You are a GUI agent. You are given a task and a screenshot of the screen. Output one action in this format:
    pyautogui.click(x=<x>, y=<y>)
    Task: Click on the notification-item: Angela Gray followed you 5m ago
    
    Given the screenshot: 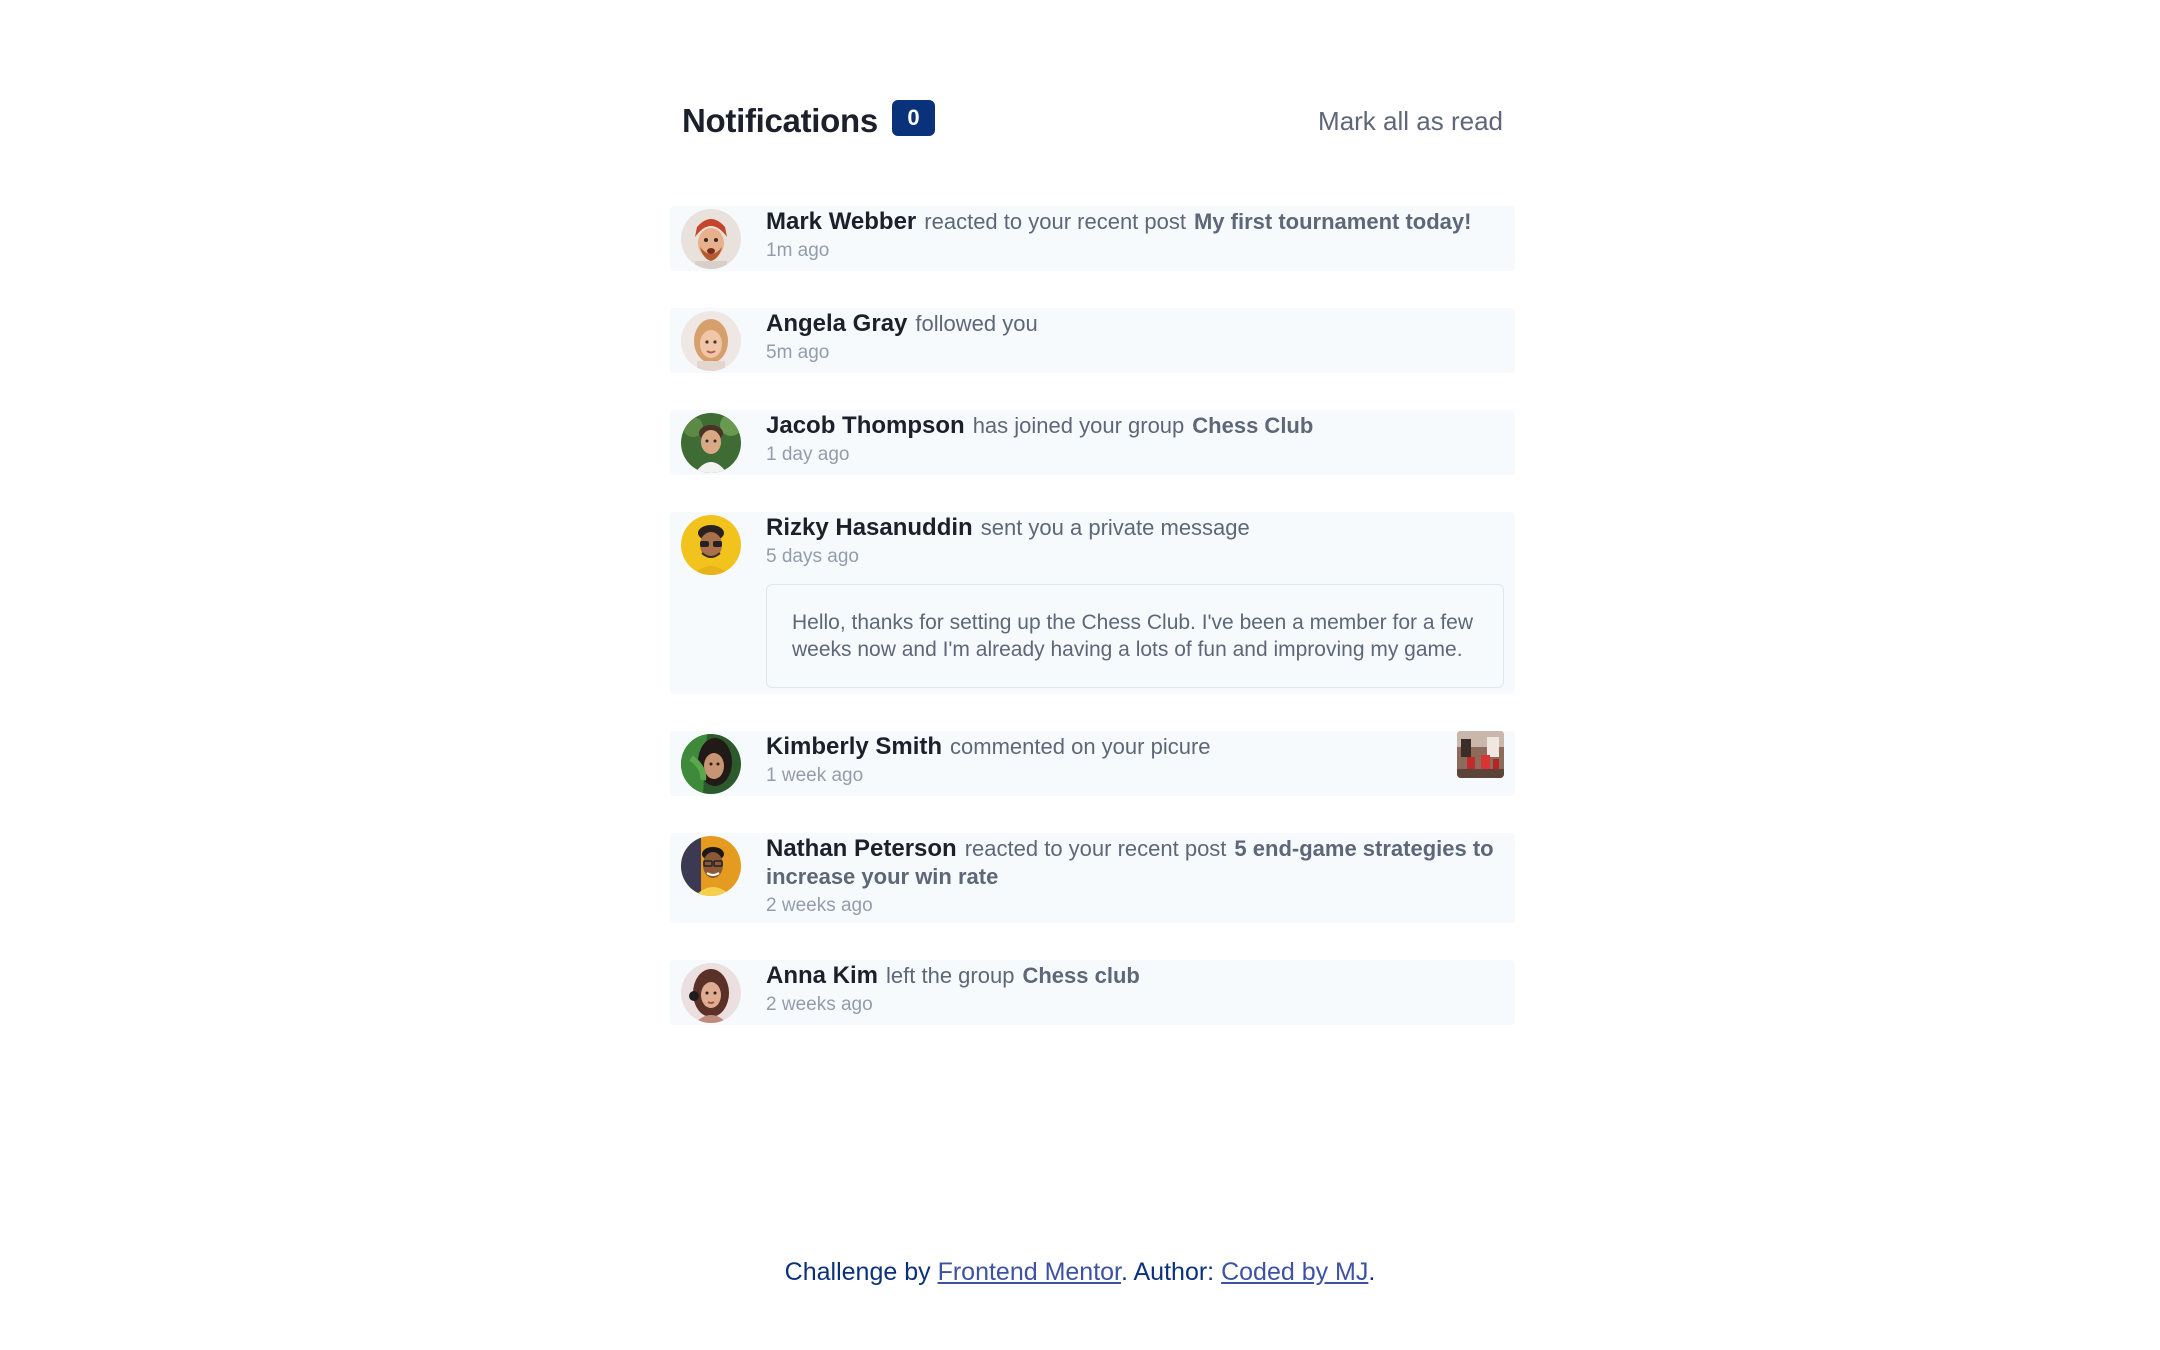 What is the action you would take?
    pyautogui.click(x=1092, y=340)
    